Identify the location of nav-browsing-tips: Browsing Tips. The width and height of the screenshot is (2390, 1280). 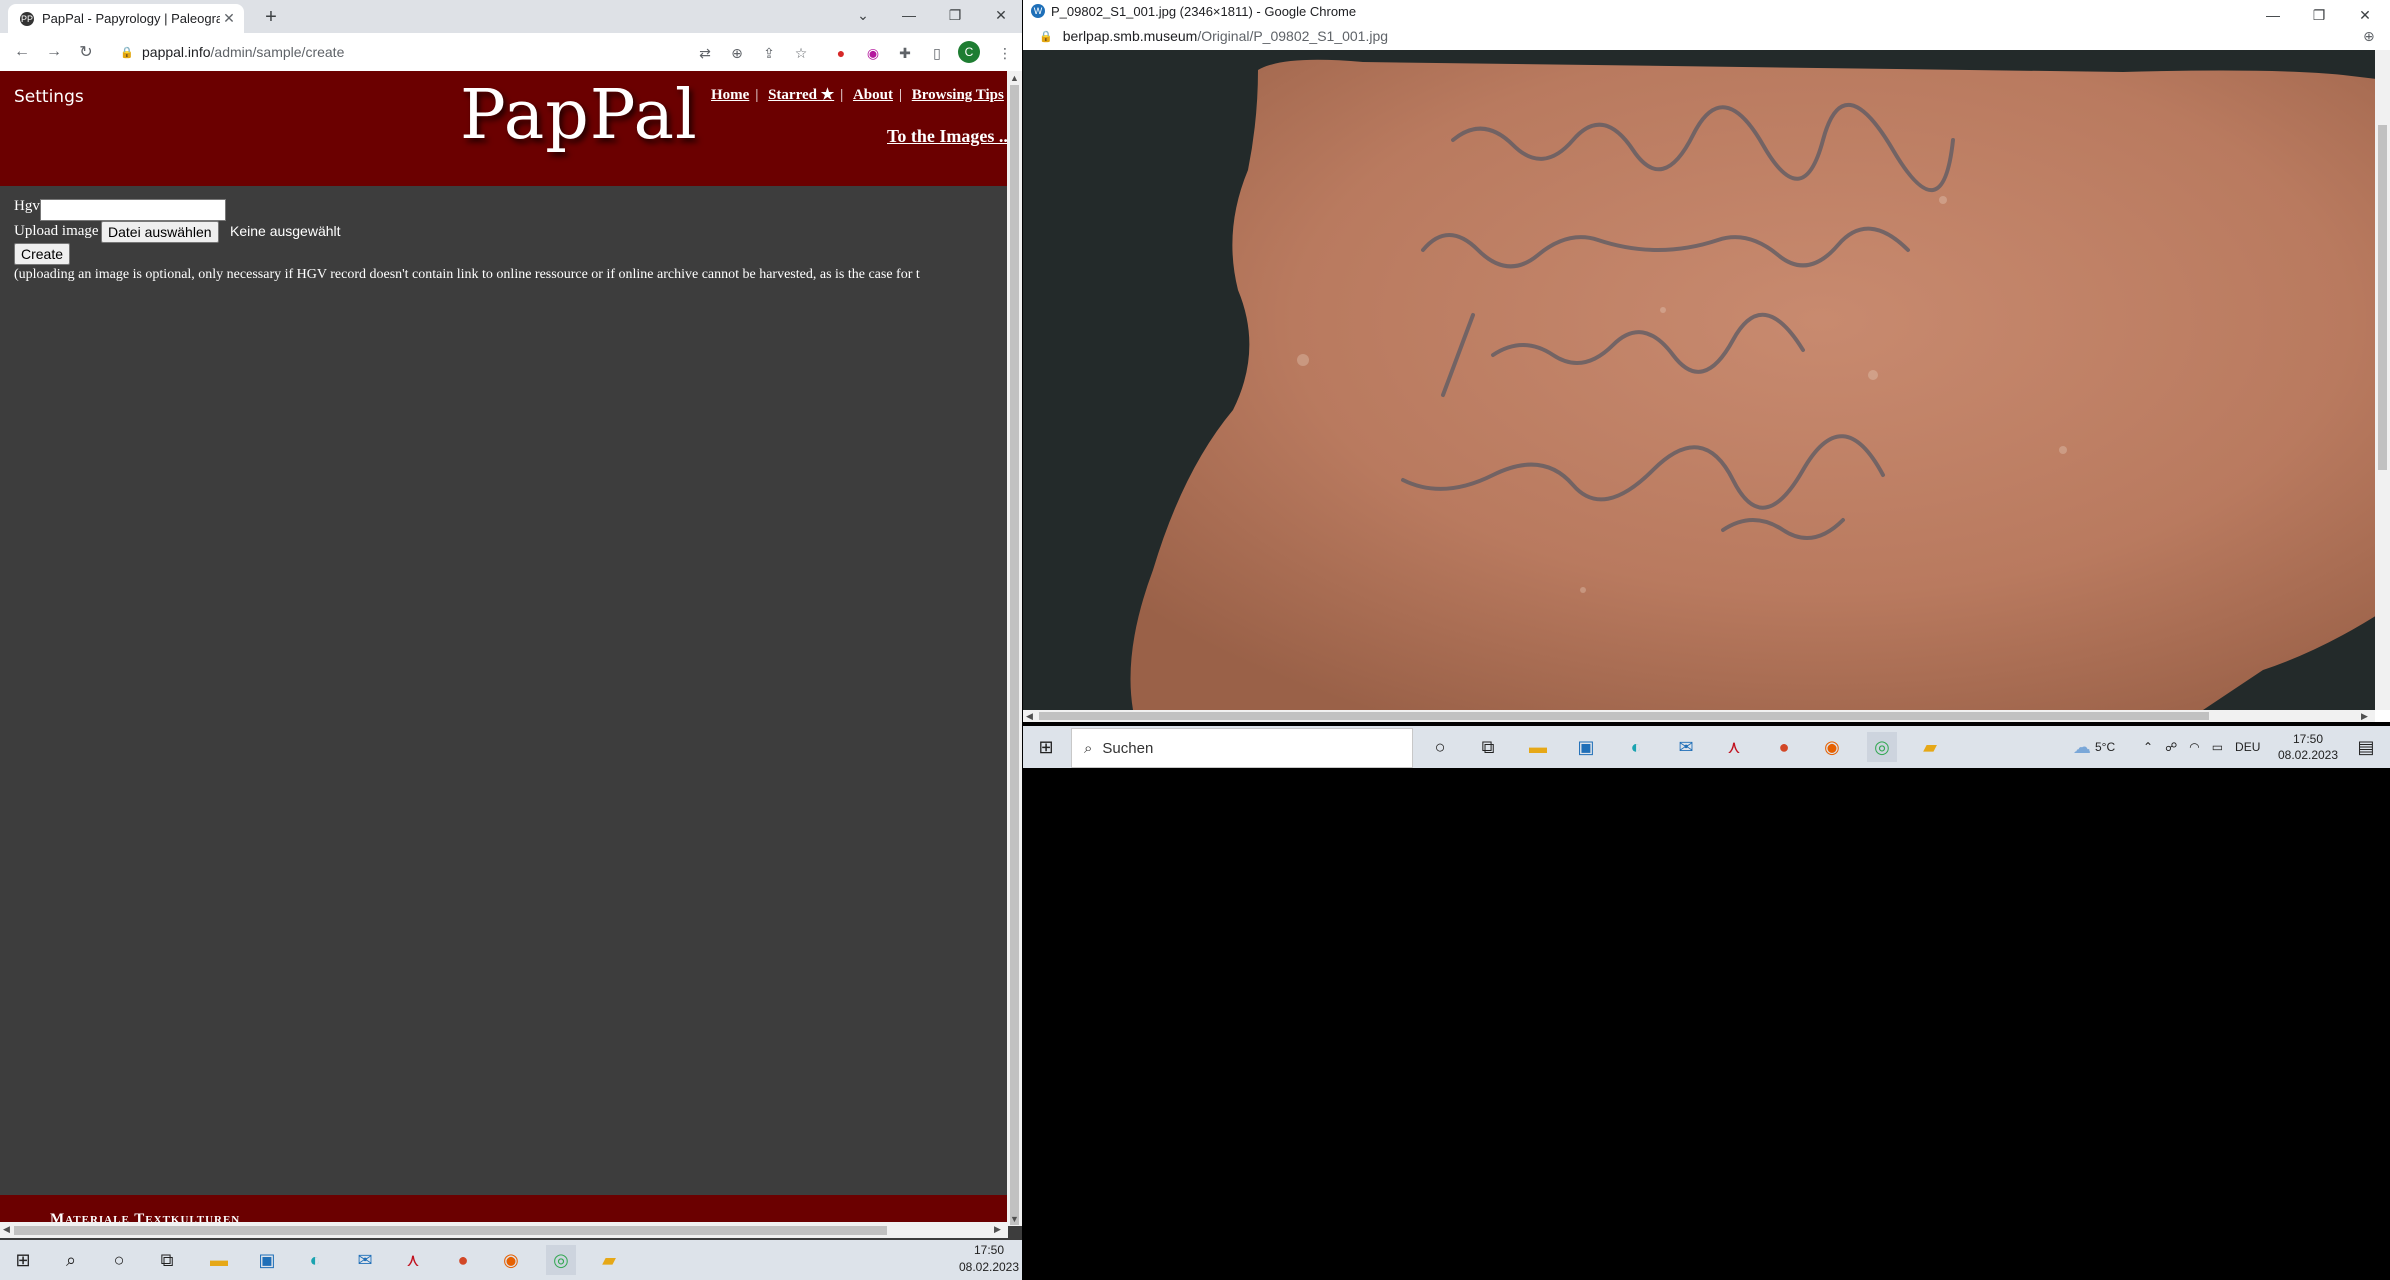
(958, 95).